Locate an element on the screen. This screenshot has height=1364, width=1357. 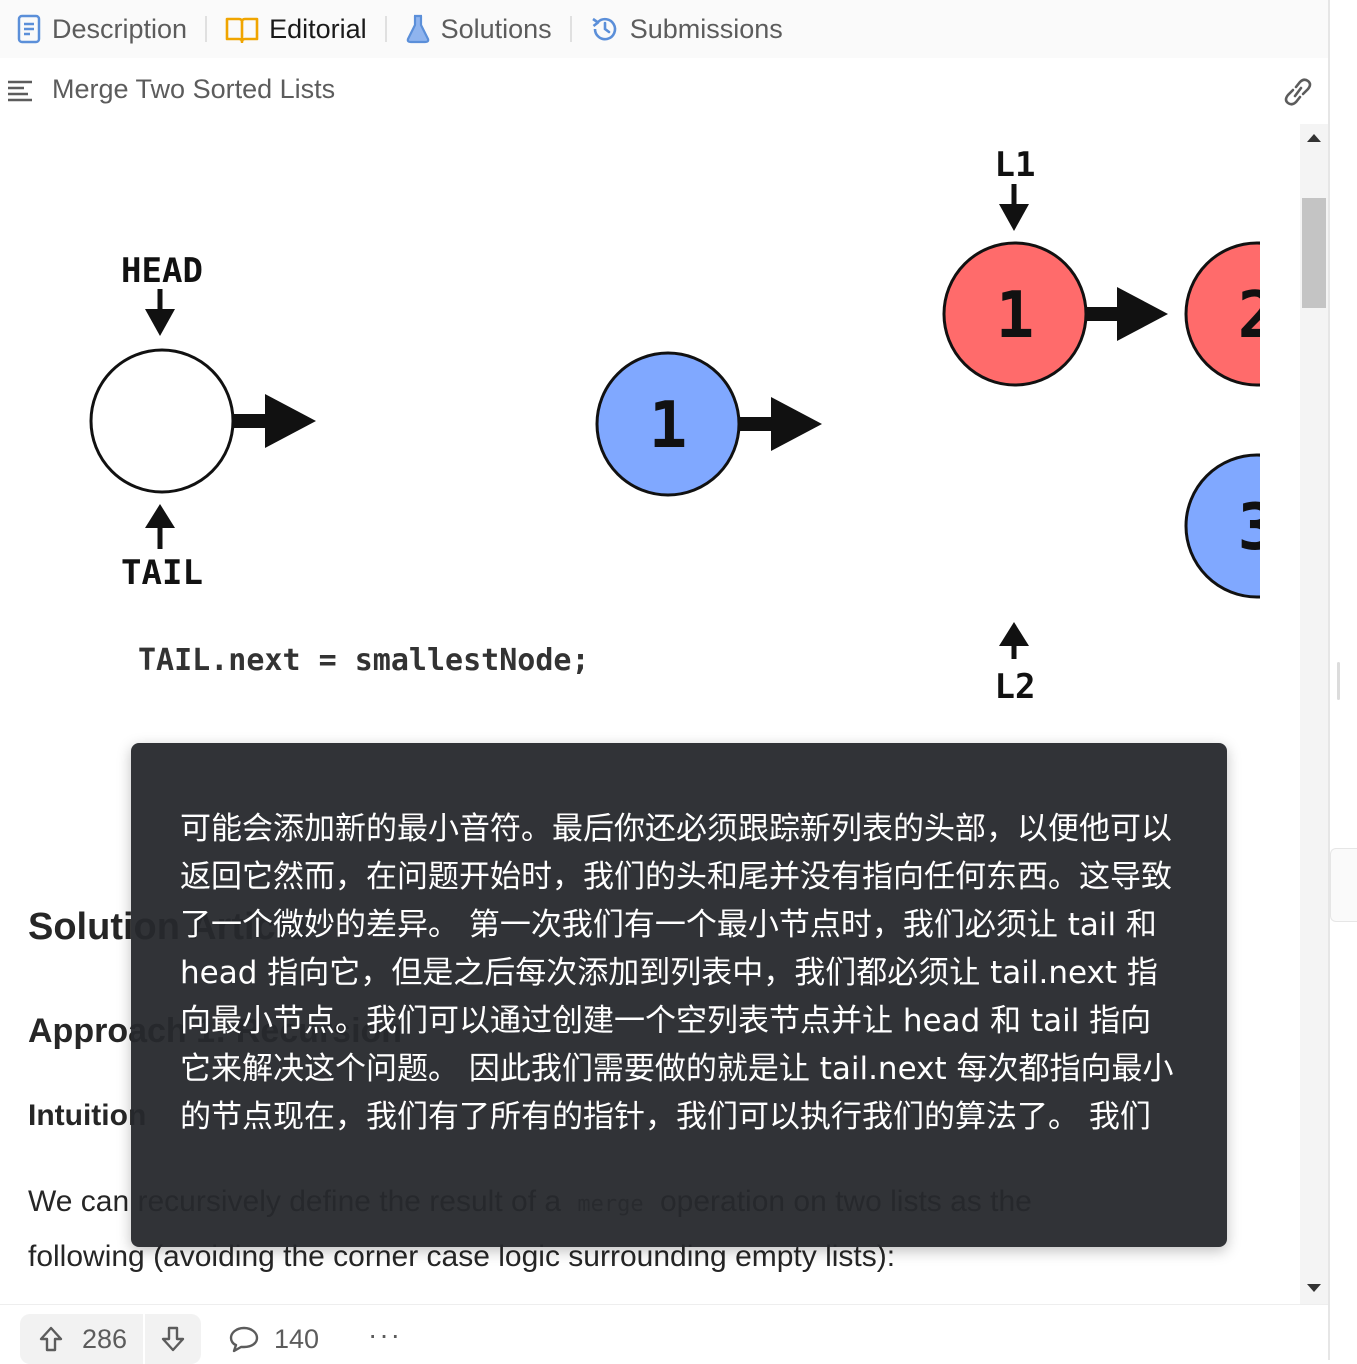
comments-button: 140 is located at coordinates (273, 1339).